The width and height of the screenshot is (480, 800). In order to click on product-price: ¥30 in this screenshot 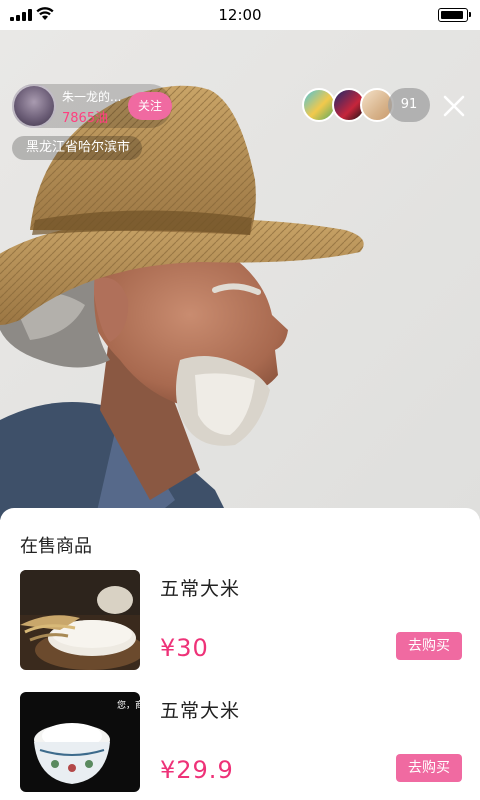, I will do `click(184, 648)`.